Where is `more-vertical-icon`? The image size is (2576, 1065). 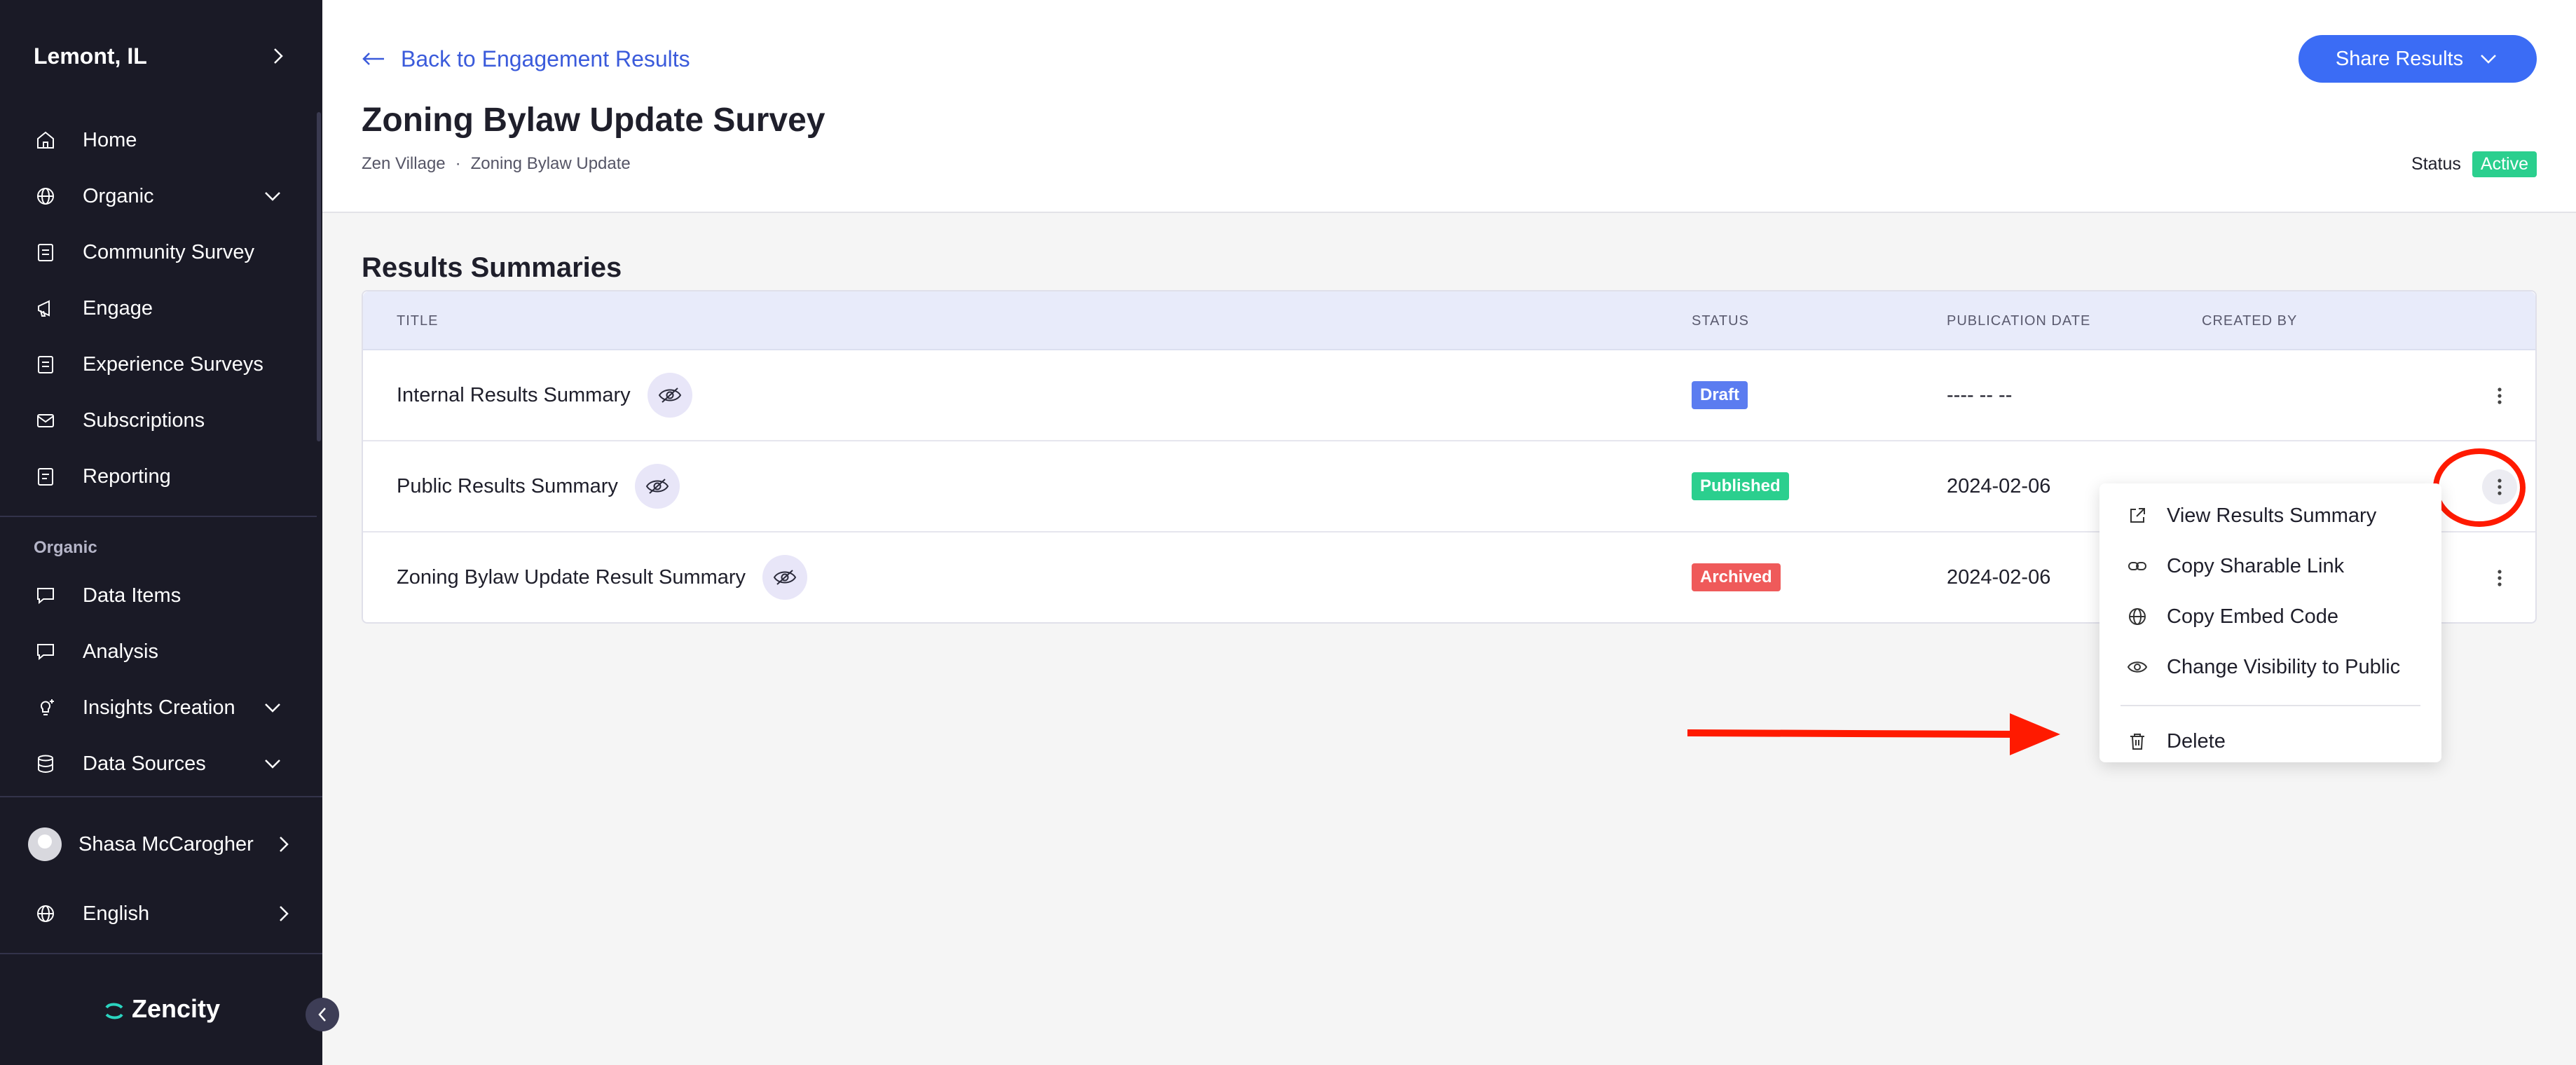
more-vertical-icon is located at coordinates (2500, 396).